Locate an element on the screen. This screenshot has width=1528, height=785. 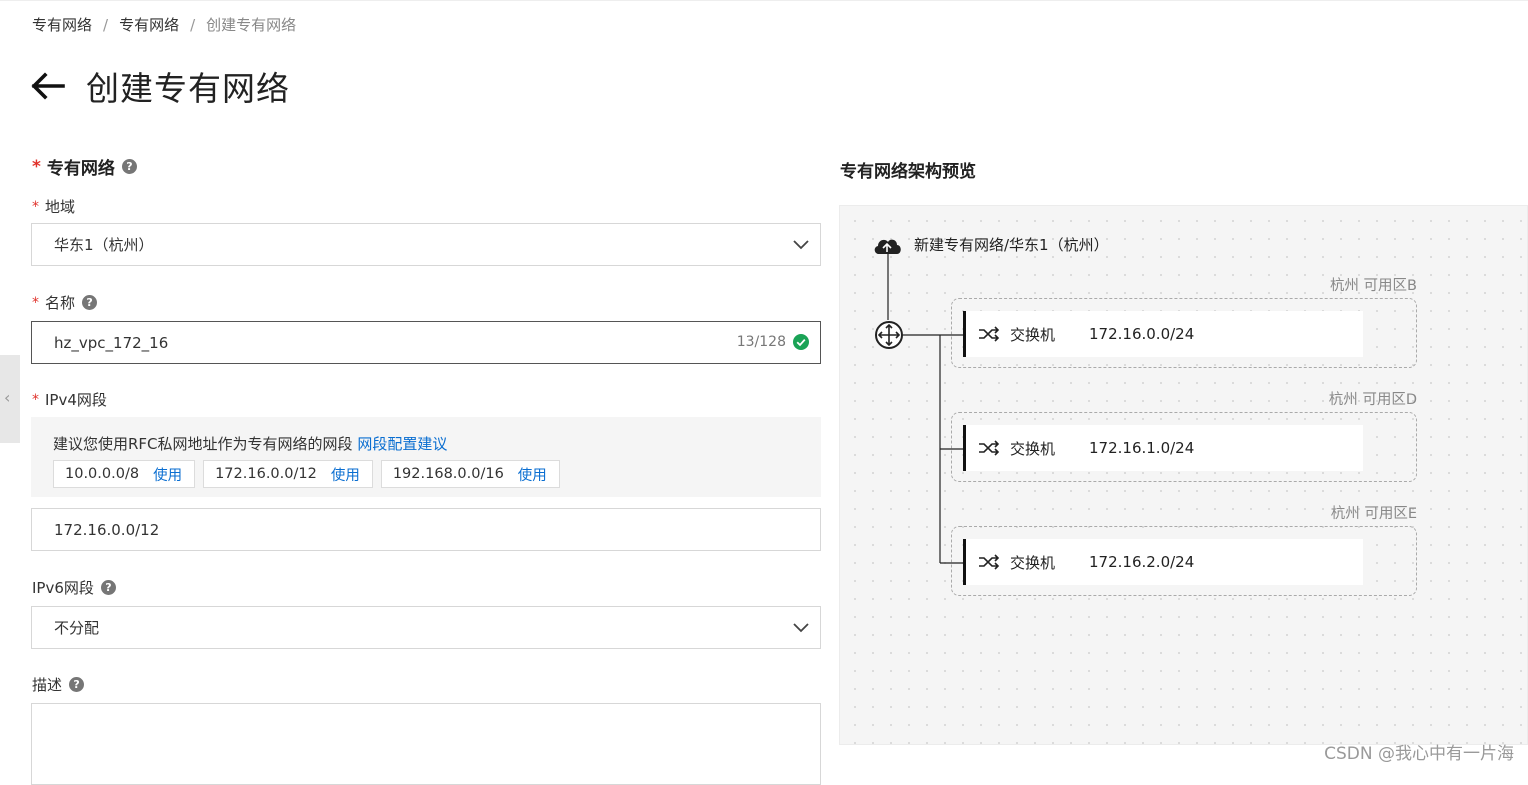
page-header: 创建专有网络 is located at coordinates (160, 86).